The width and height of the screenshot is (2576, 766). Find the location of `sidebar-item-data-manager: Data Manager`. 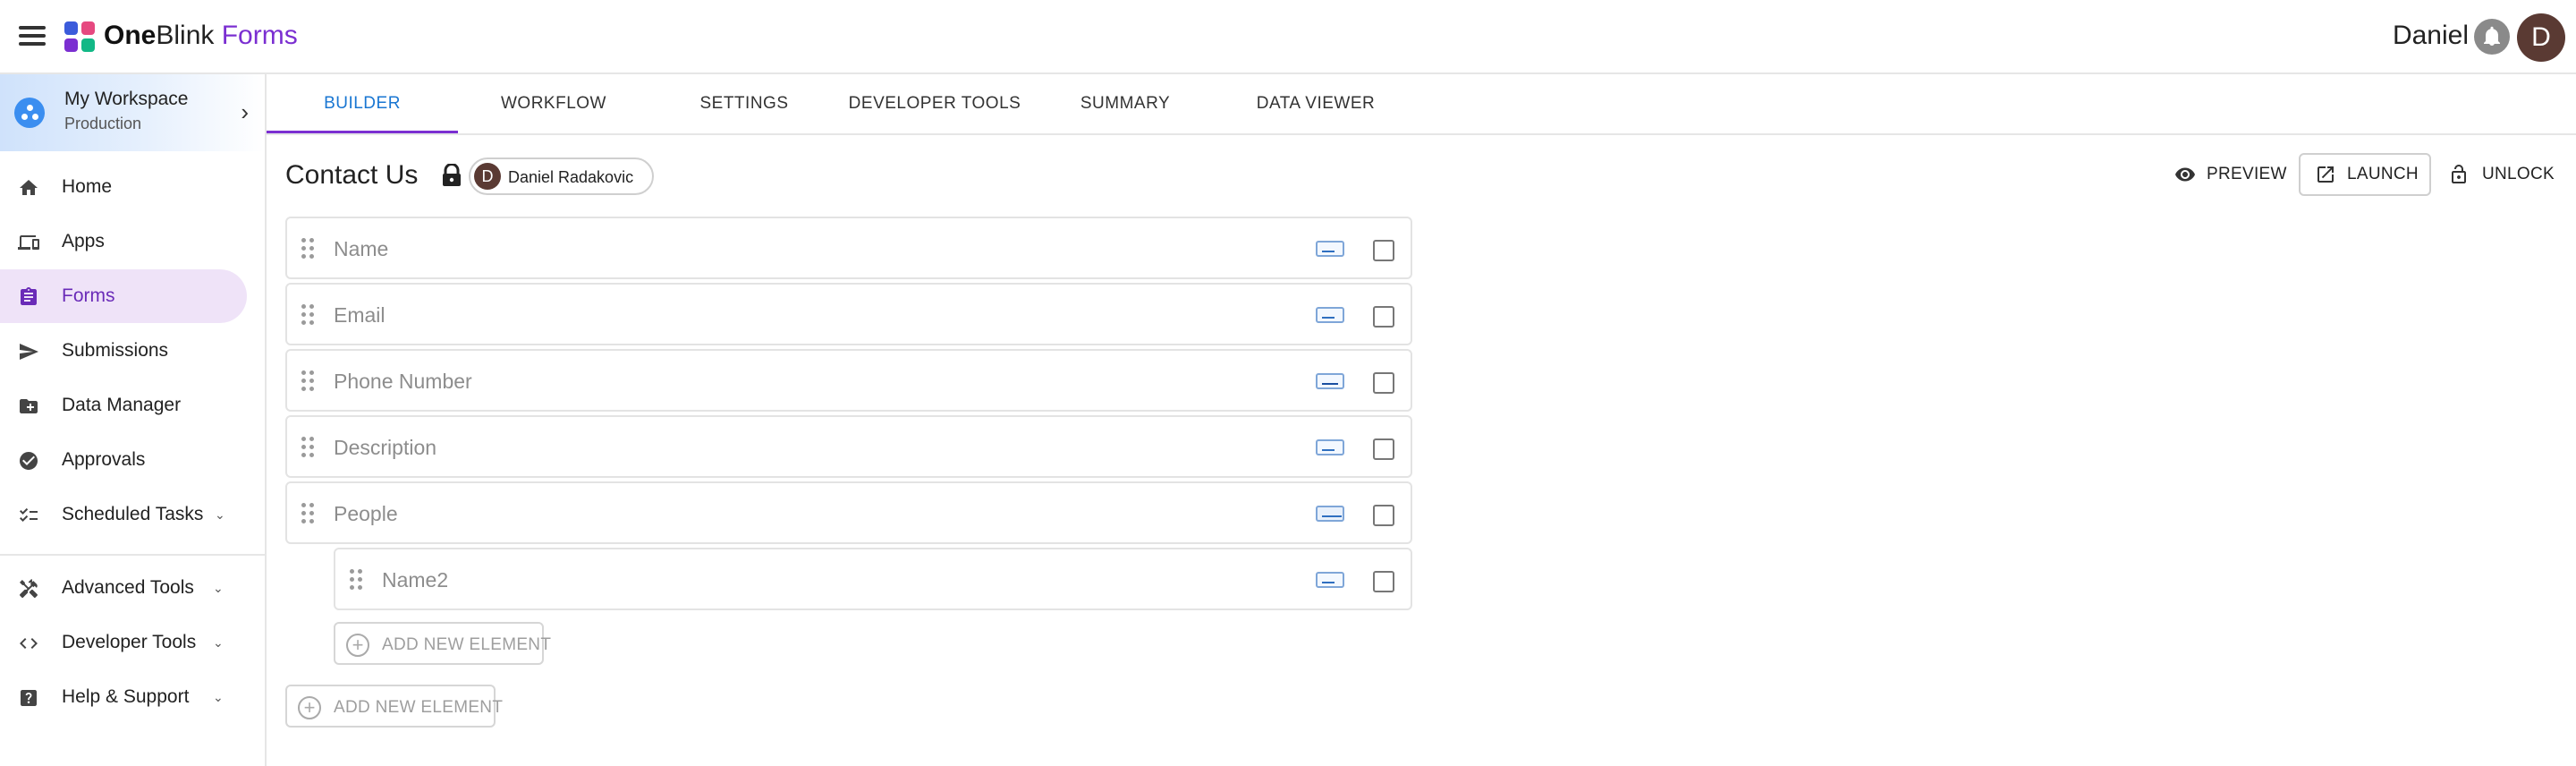

sidebar-item-data-manager: Data Manager is located at coordinates (123, 405).